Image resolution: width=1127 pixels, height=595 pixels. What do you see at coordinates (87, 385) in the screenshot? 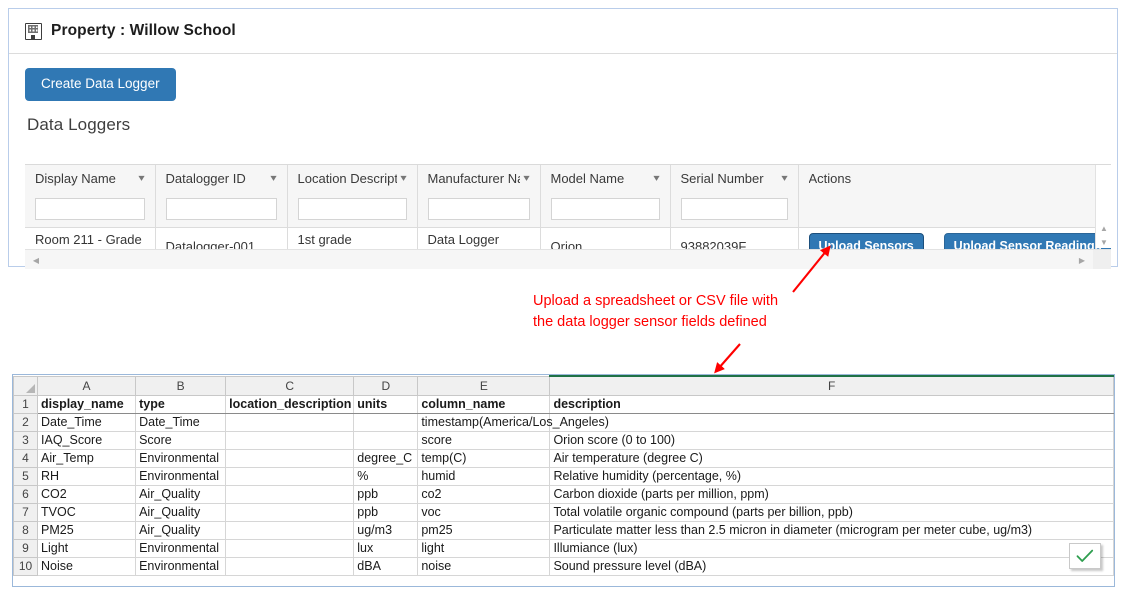
I see `column-letter-a: A` at bounding box center [87, 385].